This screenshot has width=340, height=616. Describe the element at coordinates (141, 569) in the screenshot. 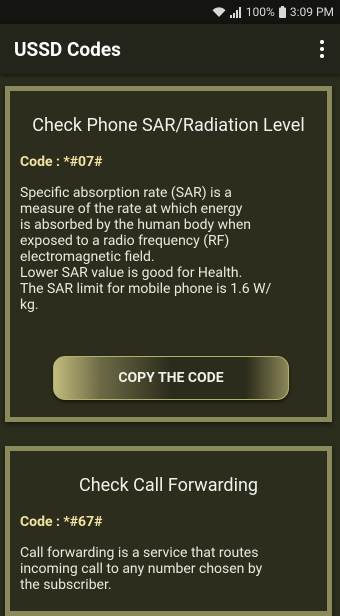

I see `description-line: incoming call to any number chosen by` at that location.